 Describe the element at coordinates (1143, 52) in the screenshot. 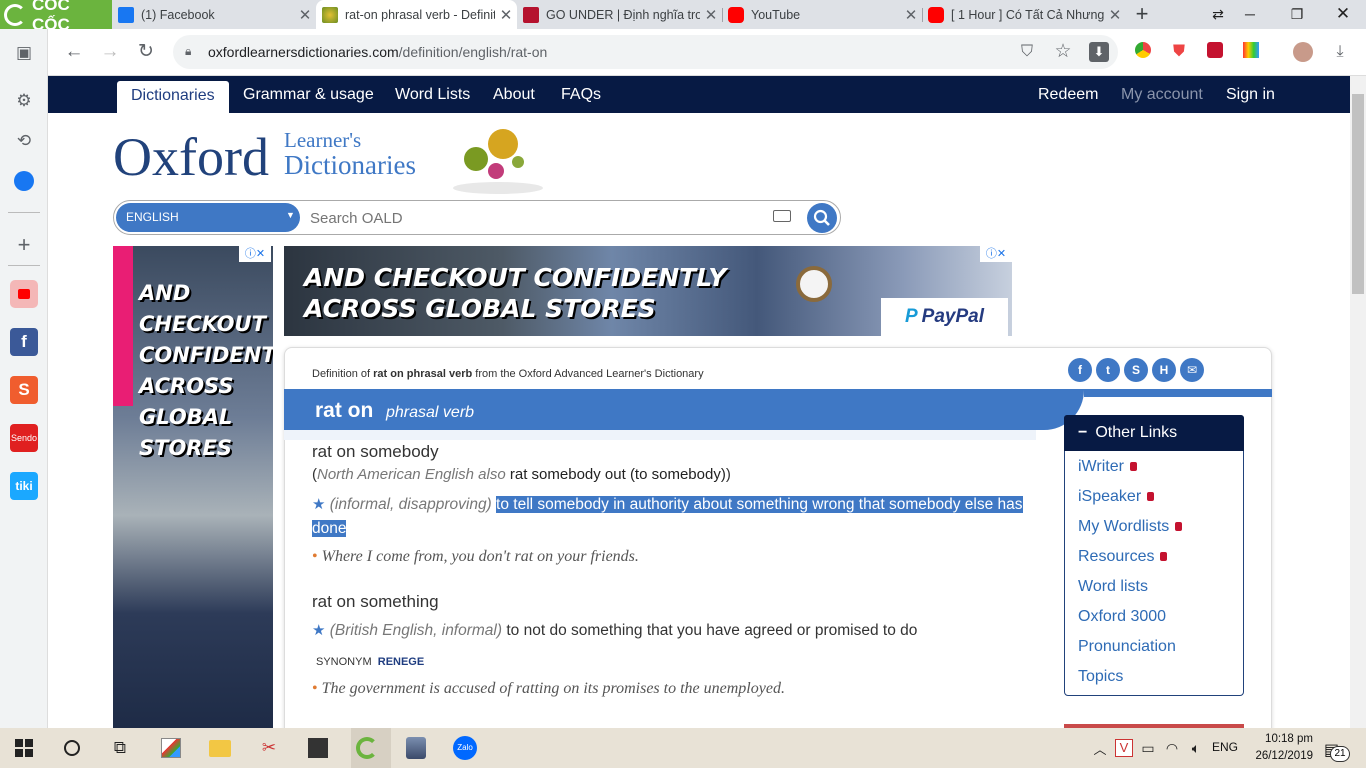

I see `chrome-extension-icon` at that location.